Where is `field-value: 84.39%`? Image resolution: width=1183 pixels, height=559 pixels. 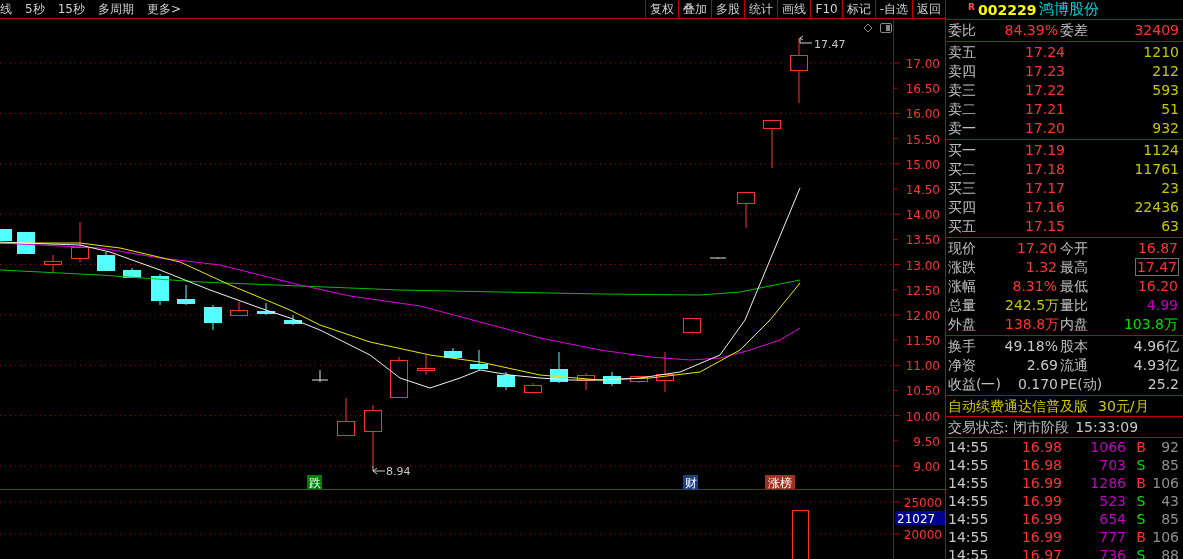 field-value: 84.39% is located at coordinates (1031, 30).